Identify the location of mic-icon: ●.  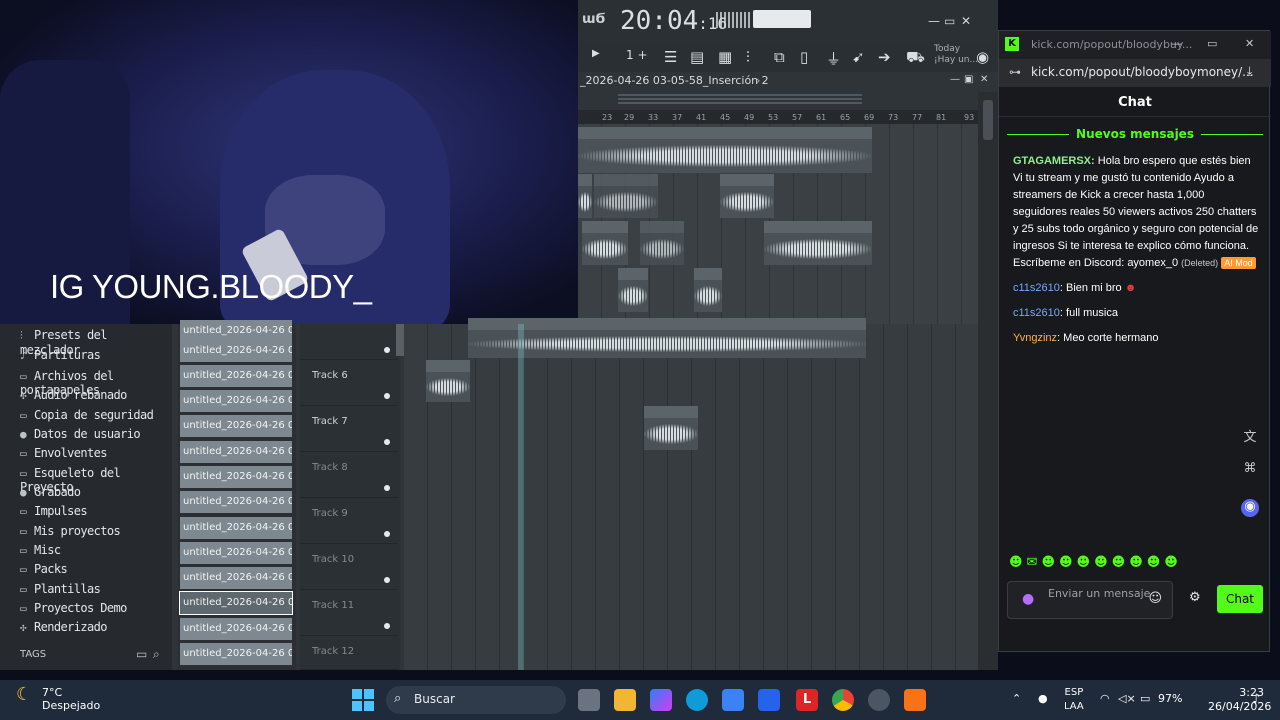
(1028, 599).